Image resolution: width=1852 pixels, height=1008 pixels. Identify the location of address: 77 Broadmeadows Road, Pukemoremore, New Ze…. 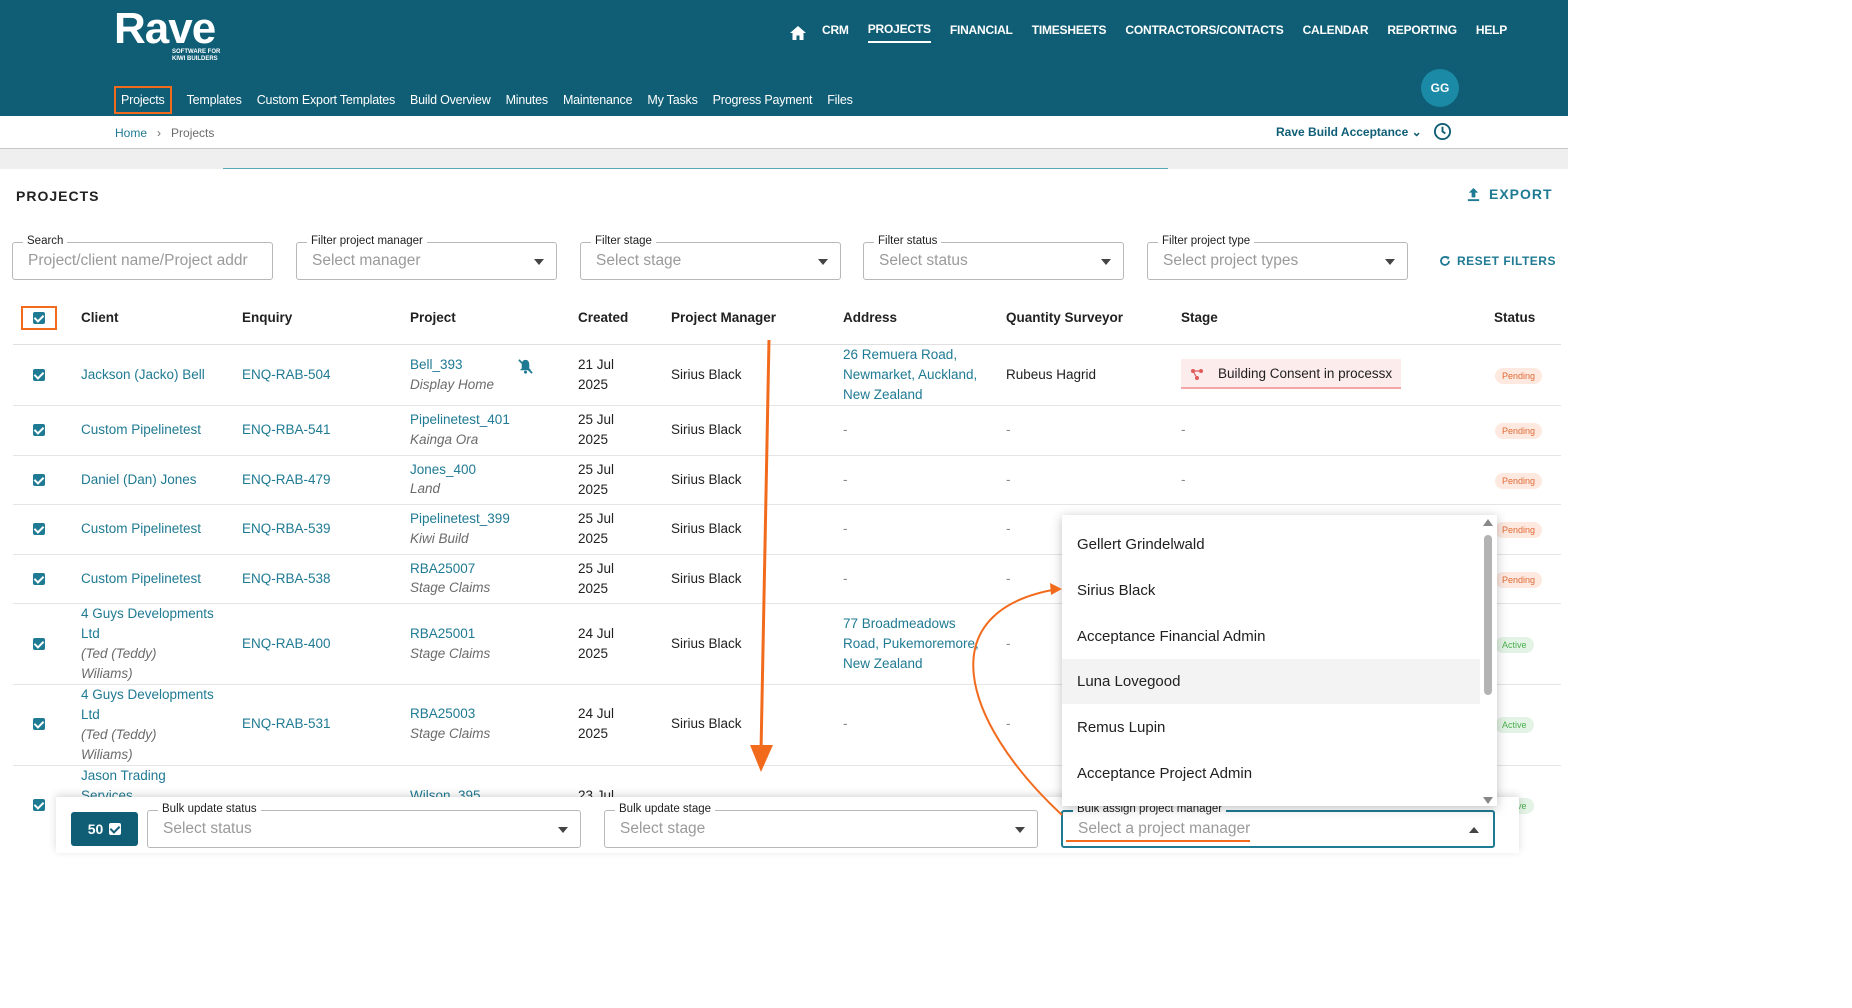
(911, 644).